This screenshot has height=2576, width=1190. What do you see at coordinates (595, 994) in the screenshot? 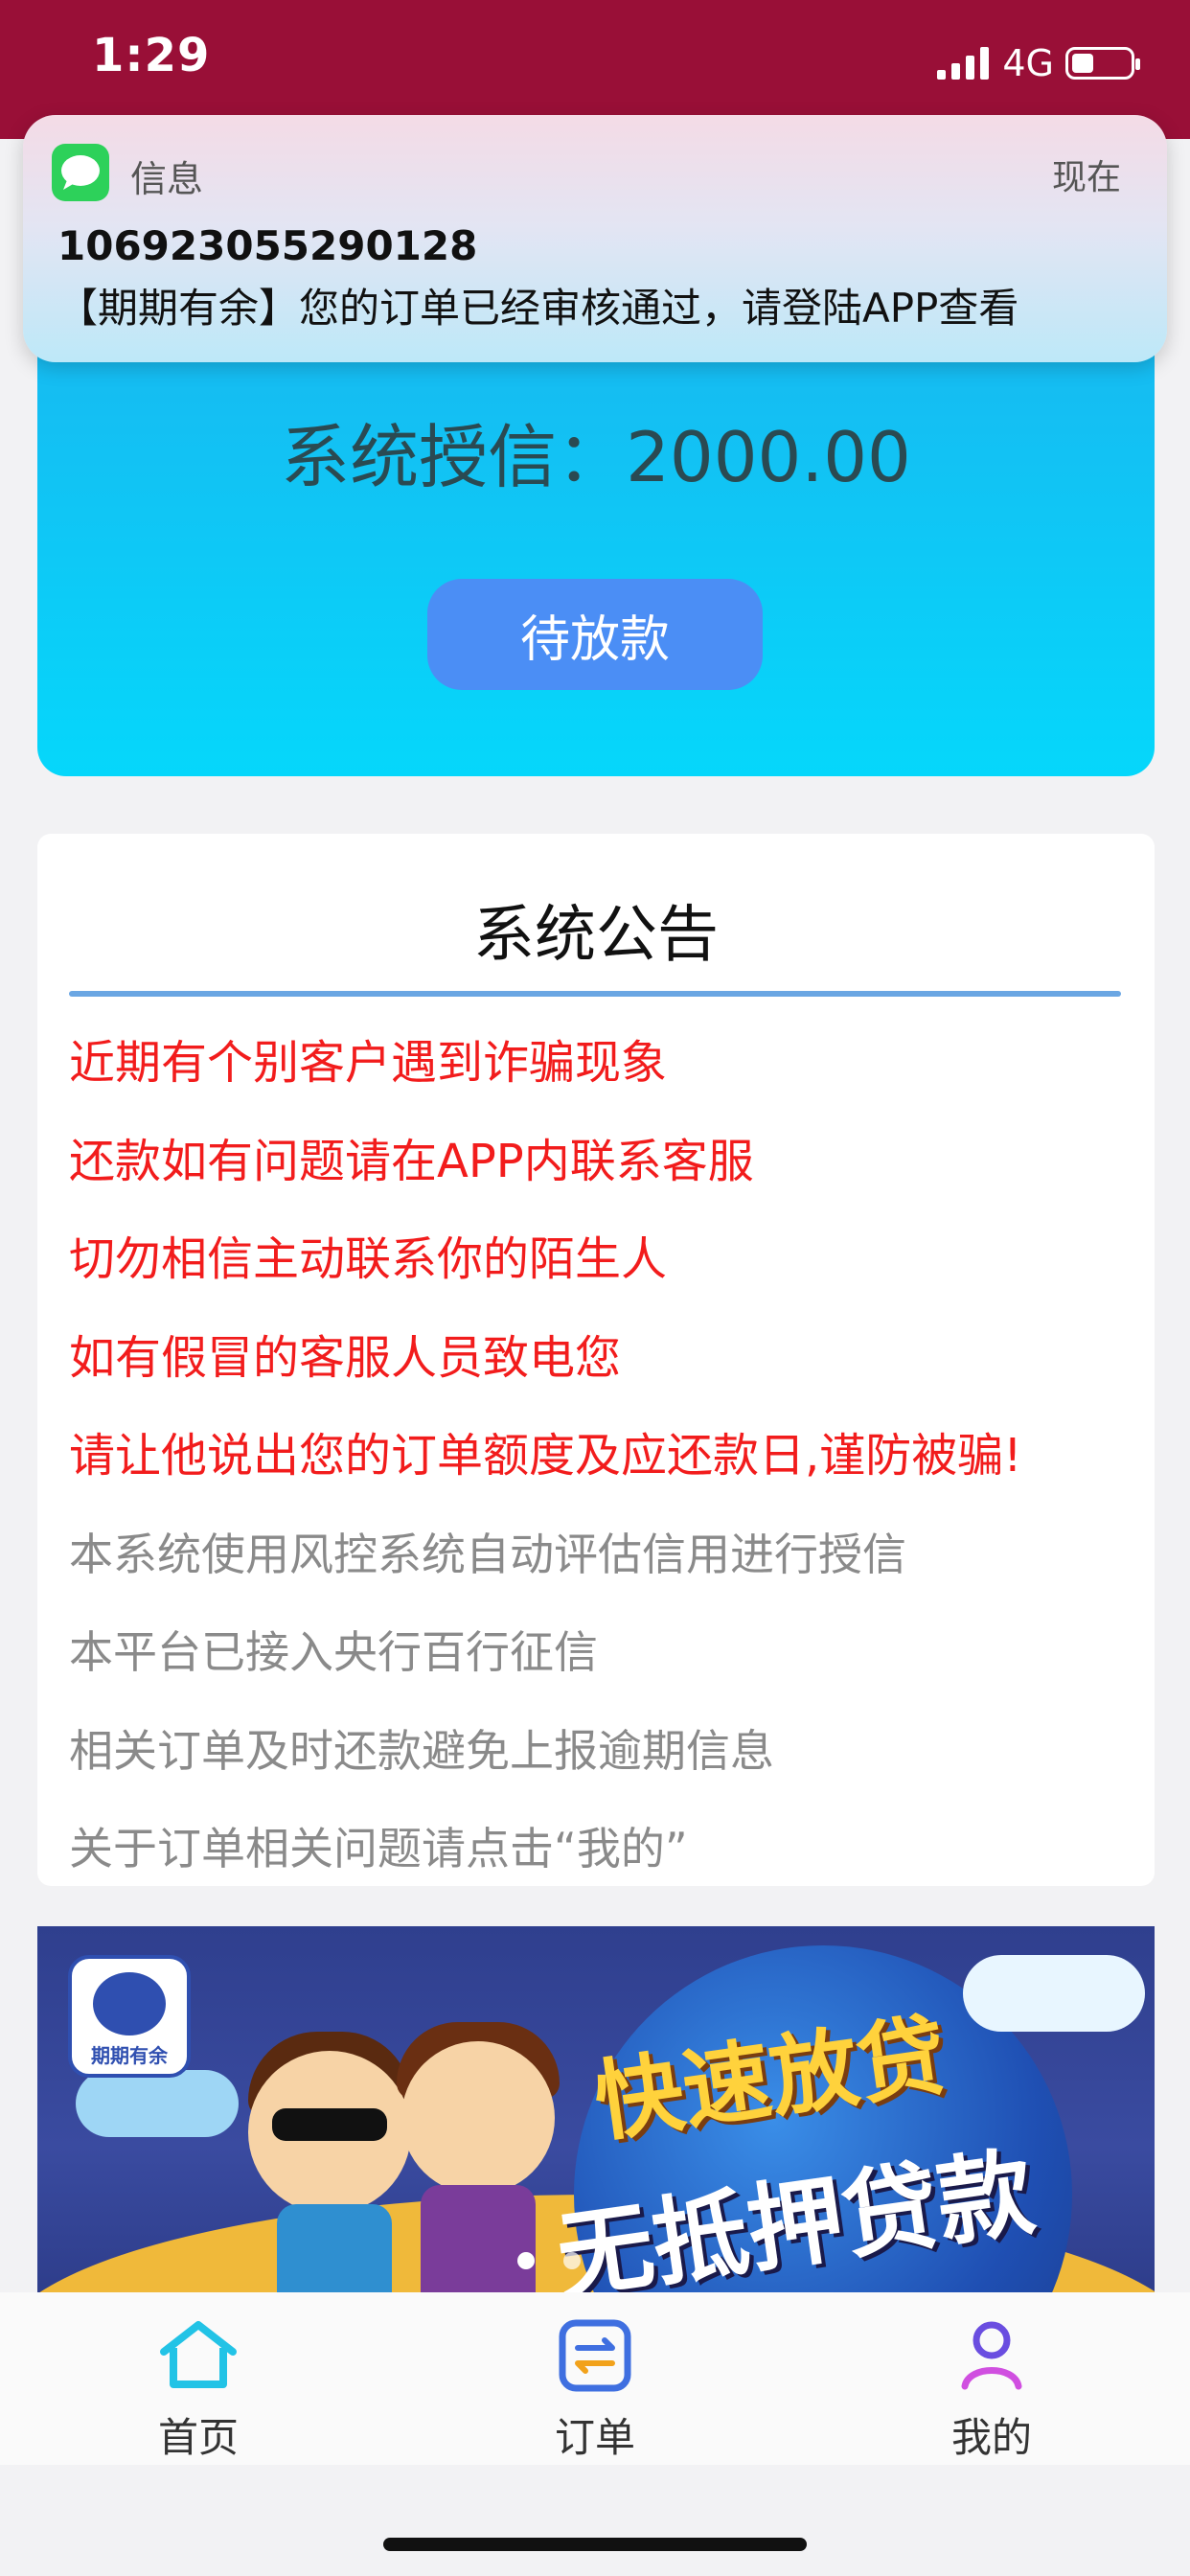
I see `announcement-divider` at bounding box center [595, 994].